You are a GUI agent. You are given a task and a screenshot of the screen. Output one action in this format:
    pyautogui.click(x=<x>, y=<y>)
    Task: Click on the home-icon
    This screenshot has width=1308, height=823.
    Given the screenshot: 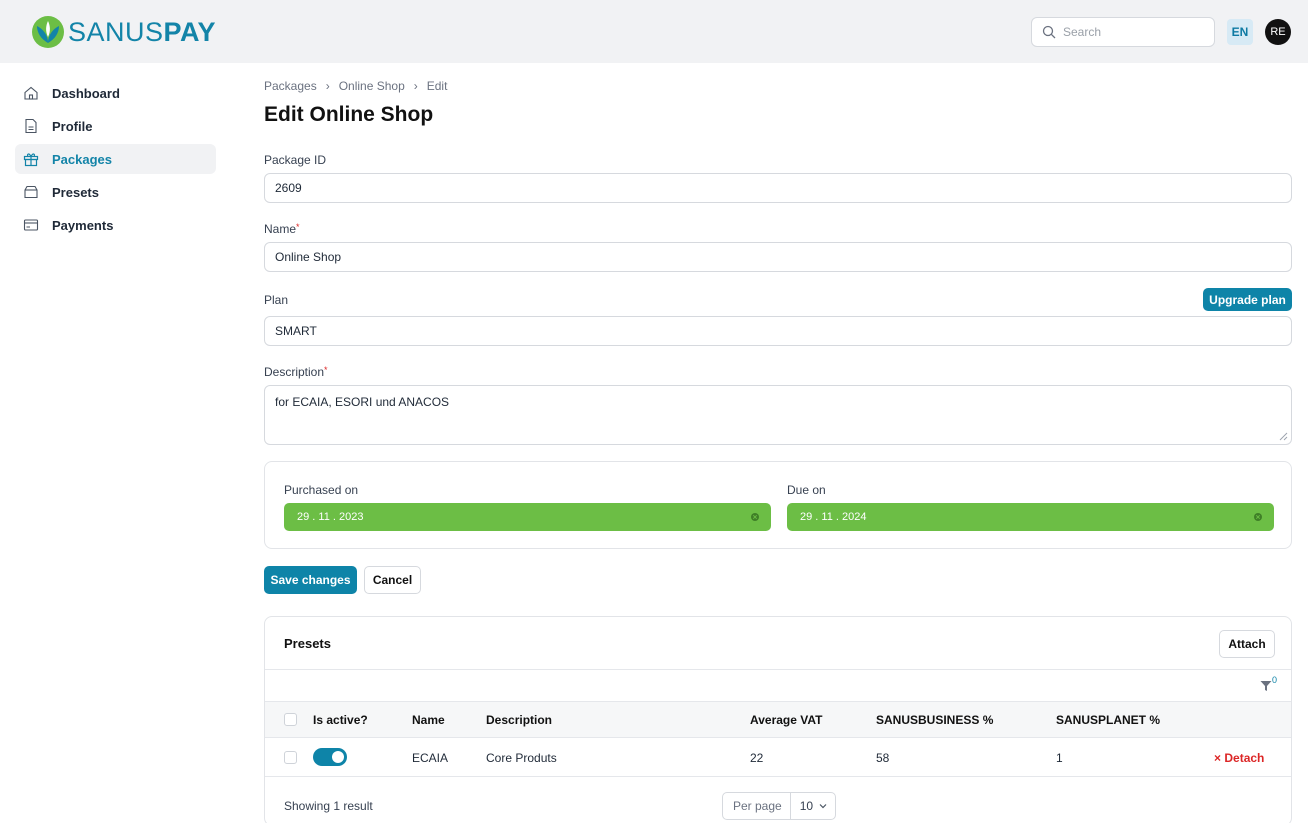 What is the action you would take?
    pyautogui.click(x=31, y=93)
    